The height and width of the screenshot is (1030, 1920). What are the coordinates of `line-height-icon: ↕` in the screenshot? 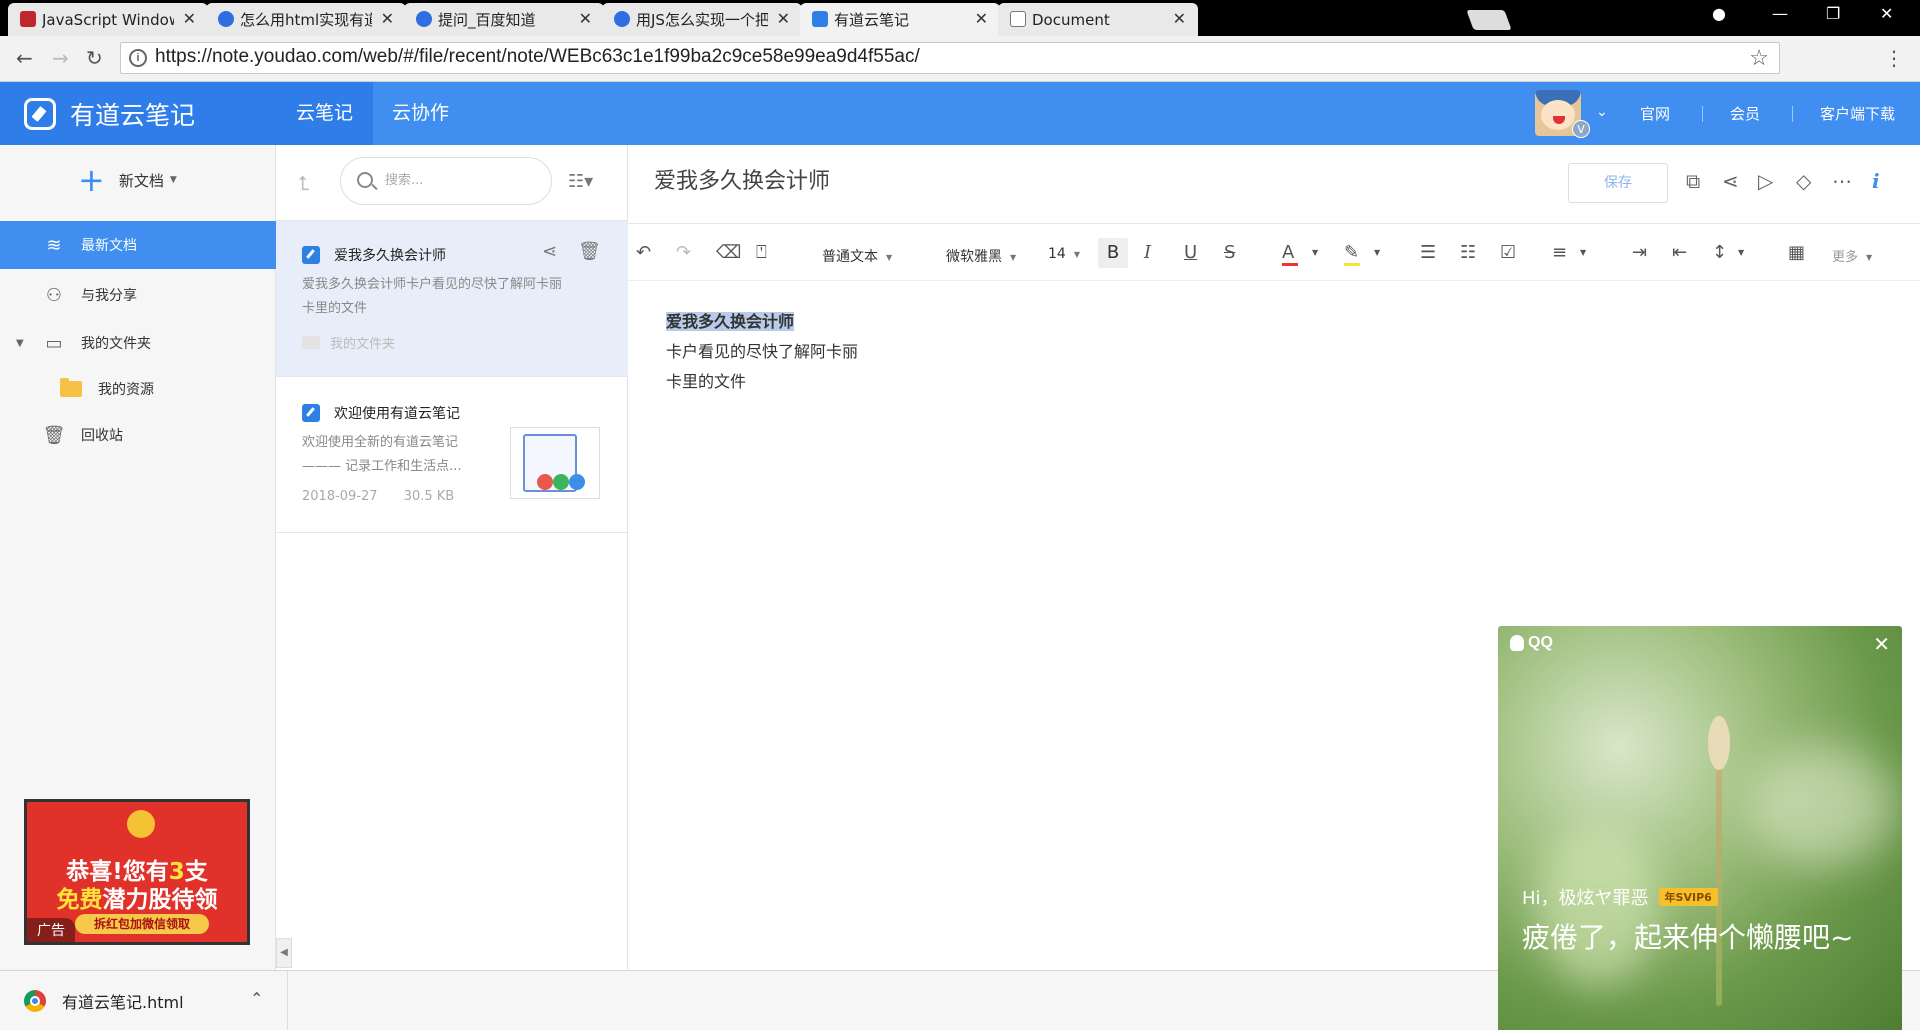 It's located at (1719, 252).